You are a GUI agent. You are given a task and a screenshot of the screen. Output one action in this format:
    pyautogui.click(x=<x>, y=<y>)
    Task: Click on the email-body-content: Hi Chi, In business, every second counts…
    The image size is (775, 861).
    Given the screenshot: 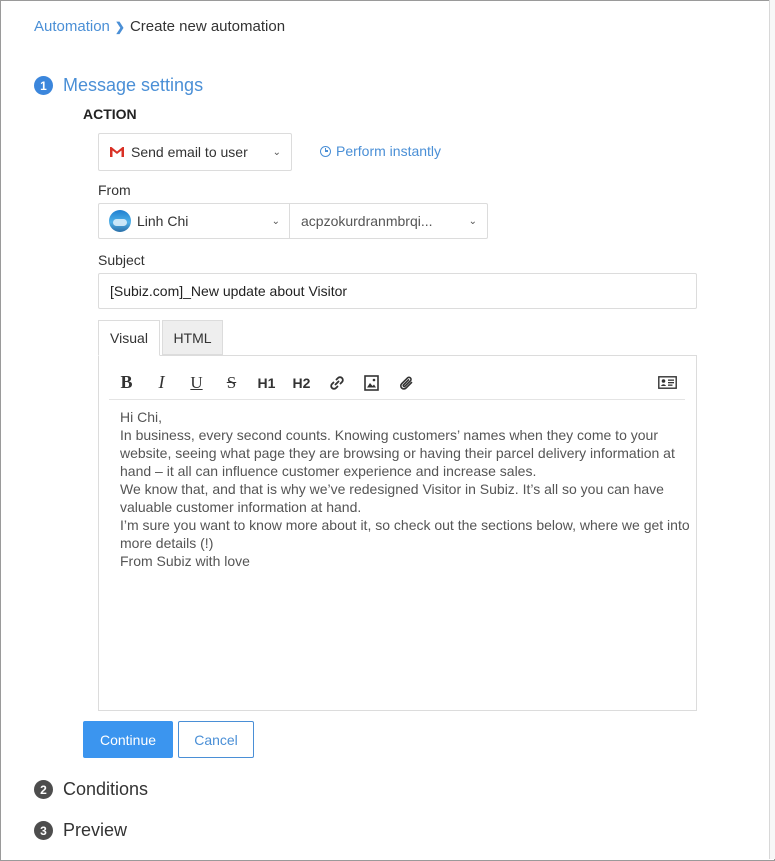 What is the action you would take?
    pyautogui.click(x=405, y=489)
    